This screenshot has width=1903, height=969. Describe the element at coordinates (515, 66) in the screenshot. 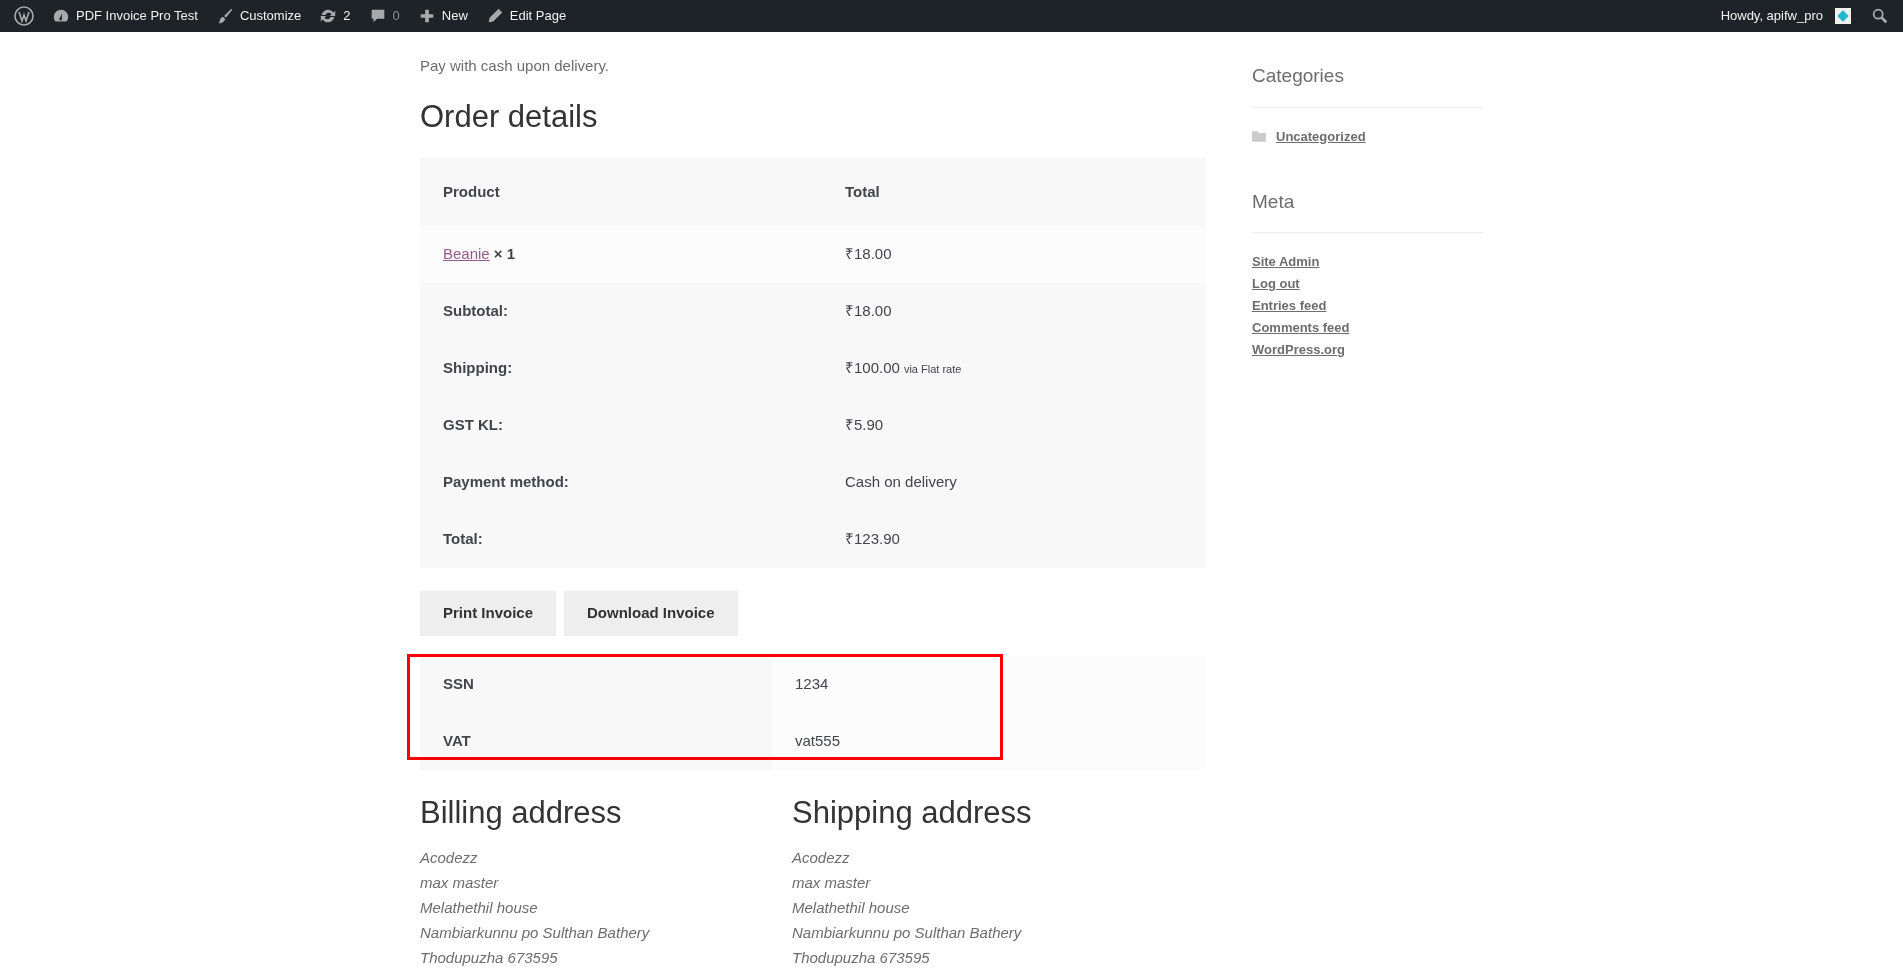

I see `payment-note: Pay with cash upon delivery.` at that location.